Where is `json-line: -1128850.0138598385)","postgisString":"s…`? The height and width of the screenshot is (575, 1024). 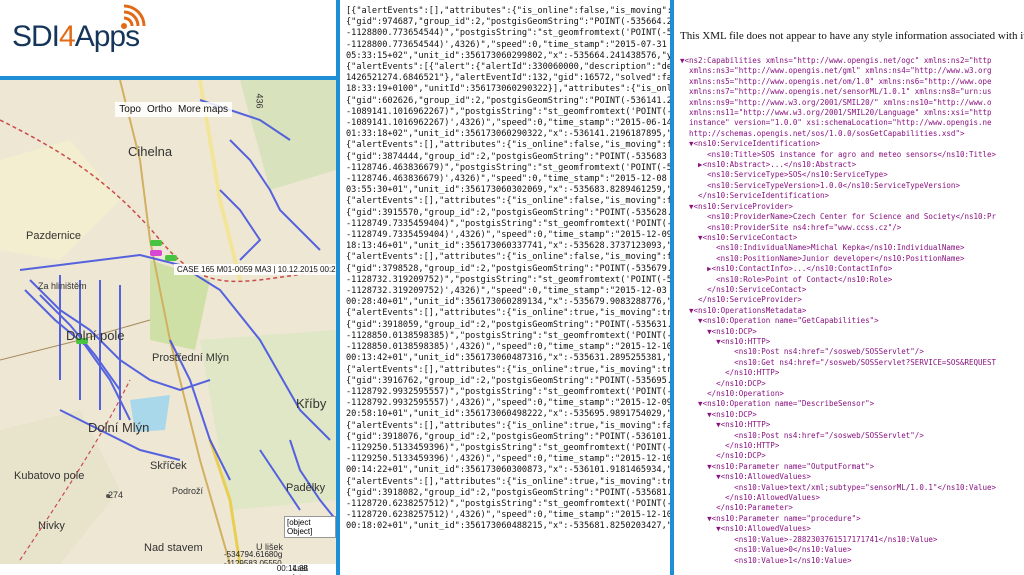
json-line: -1128850.0138598385)","postgisString":"s… is located at coordinates (508, 335).